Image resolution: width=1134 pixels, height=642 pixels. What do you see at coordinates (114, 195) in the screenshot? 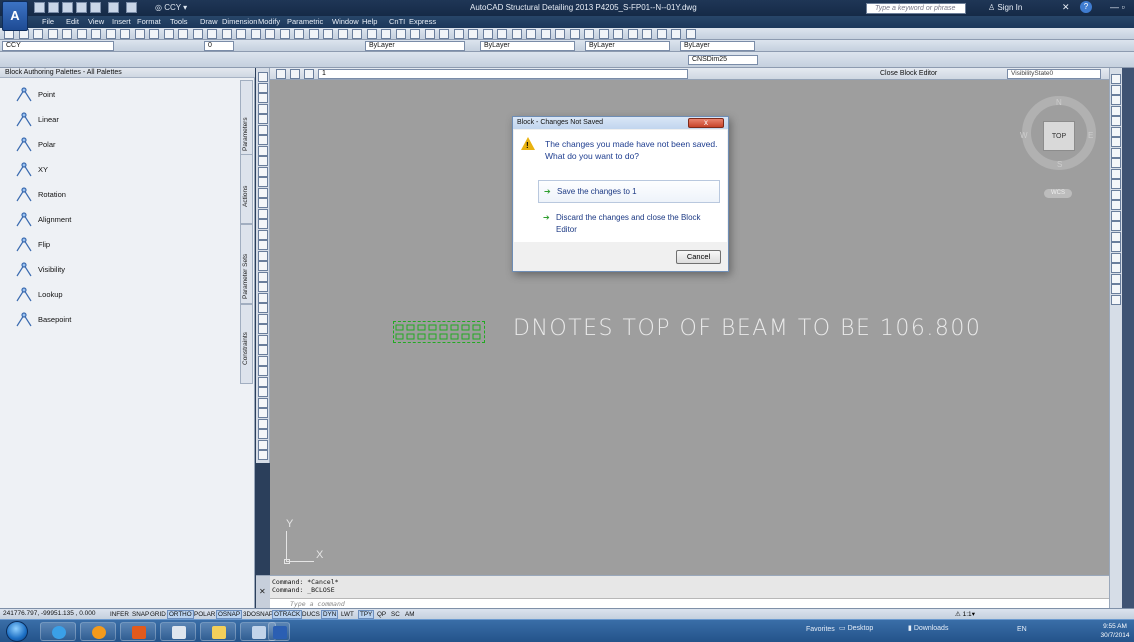
I see `palette-item-rotation: Rotation` at bounding box center [114, 195].